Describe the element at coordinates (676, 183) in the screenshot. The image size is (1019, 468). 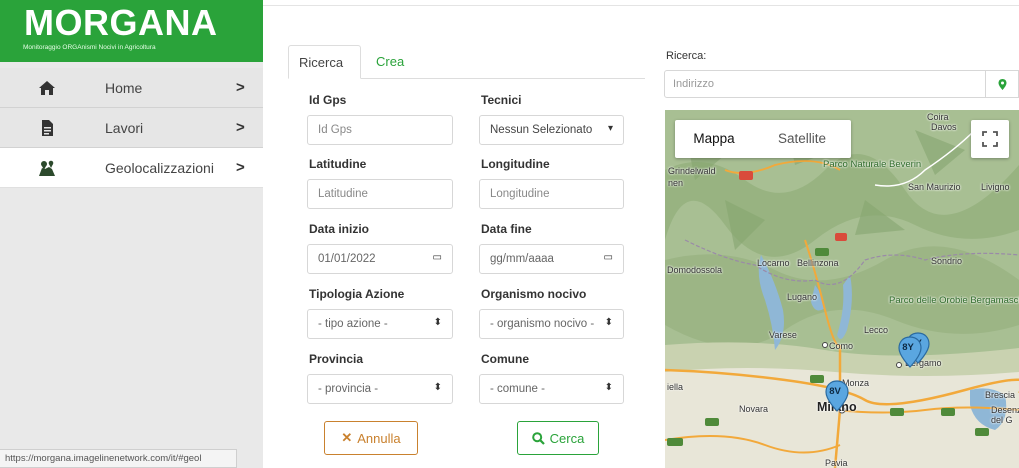
I see `map-label-nen: nen` at that location.